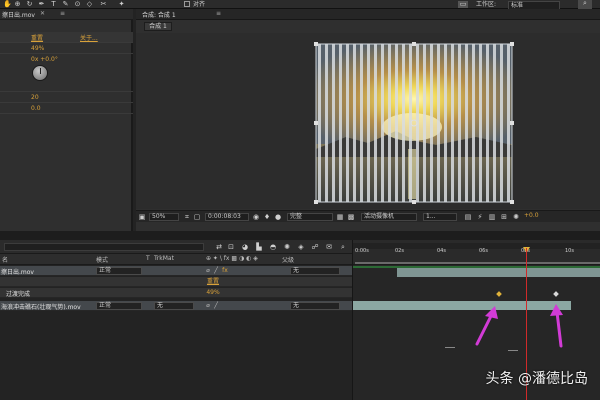 This screenshot has width=600, height=400. What do you see at coordinates (36, 108) in the screenshot?
I see `feather-value: 0.0` at bounding box center [36, 108].